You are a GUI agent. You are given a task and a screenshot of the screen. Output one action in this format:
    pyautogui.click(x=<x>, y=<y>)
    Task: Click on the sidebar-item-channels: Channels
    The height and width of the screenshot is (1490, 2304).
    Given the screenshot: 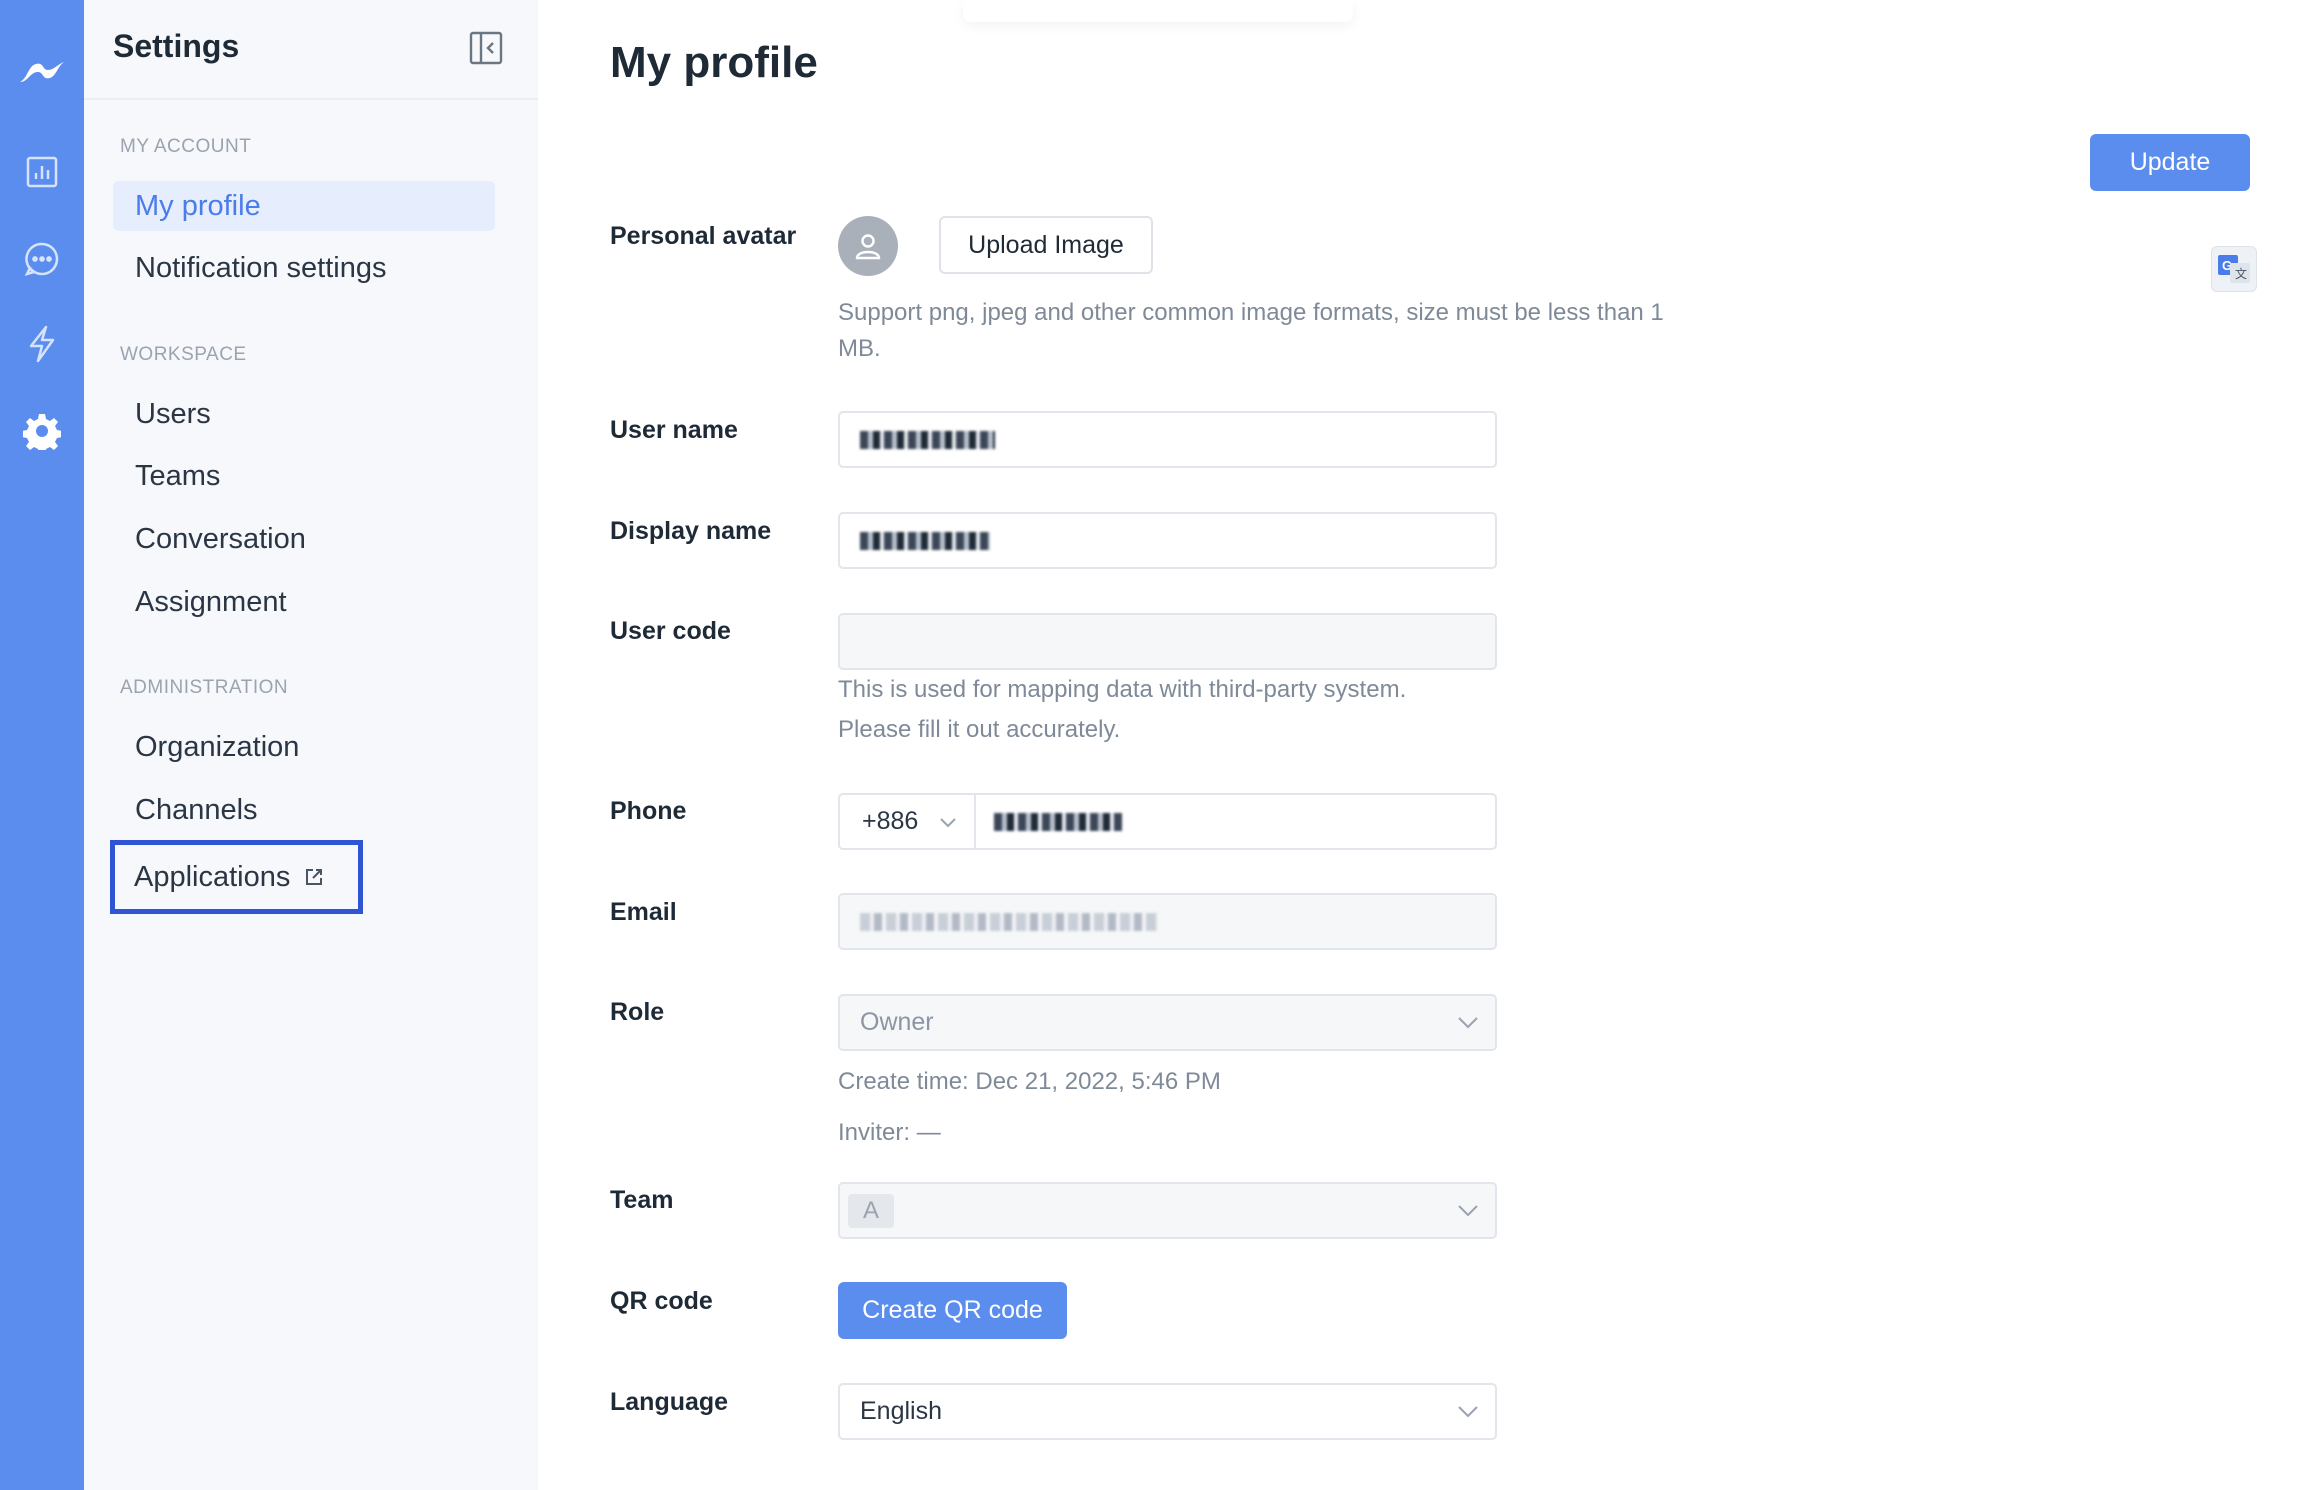 What is the action you would take?
    pyautogui.click(x=304, y=810)
    